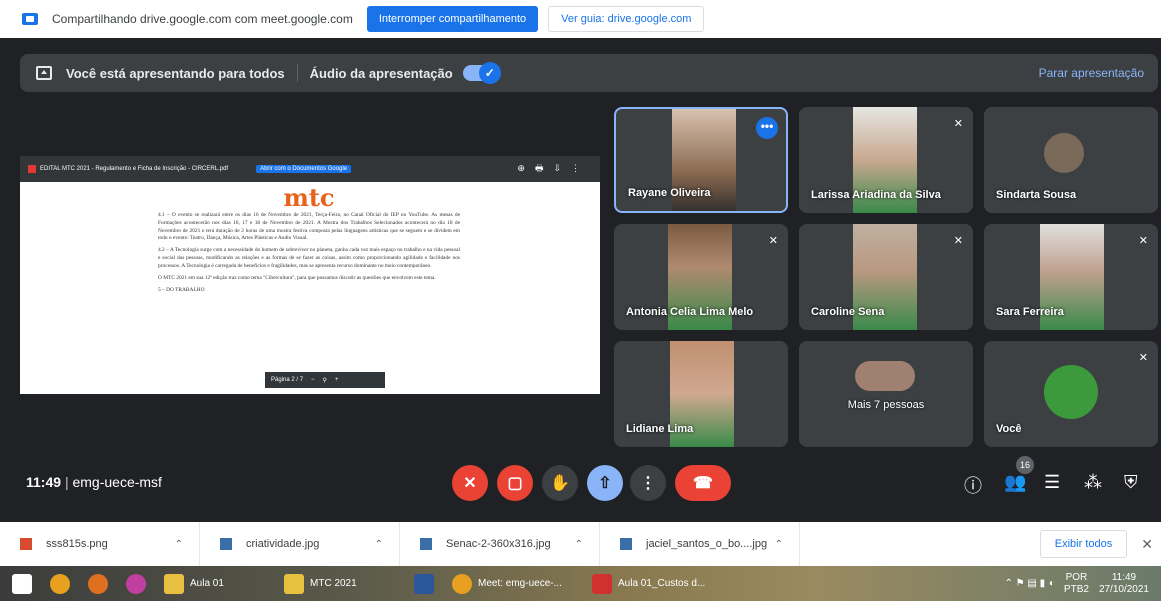 Image resolution: width=1161 pixels, height=601 pixels. I want to click on present-button: ⇧, so click(605, 483).